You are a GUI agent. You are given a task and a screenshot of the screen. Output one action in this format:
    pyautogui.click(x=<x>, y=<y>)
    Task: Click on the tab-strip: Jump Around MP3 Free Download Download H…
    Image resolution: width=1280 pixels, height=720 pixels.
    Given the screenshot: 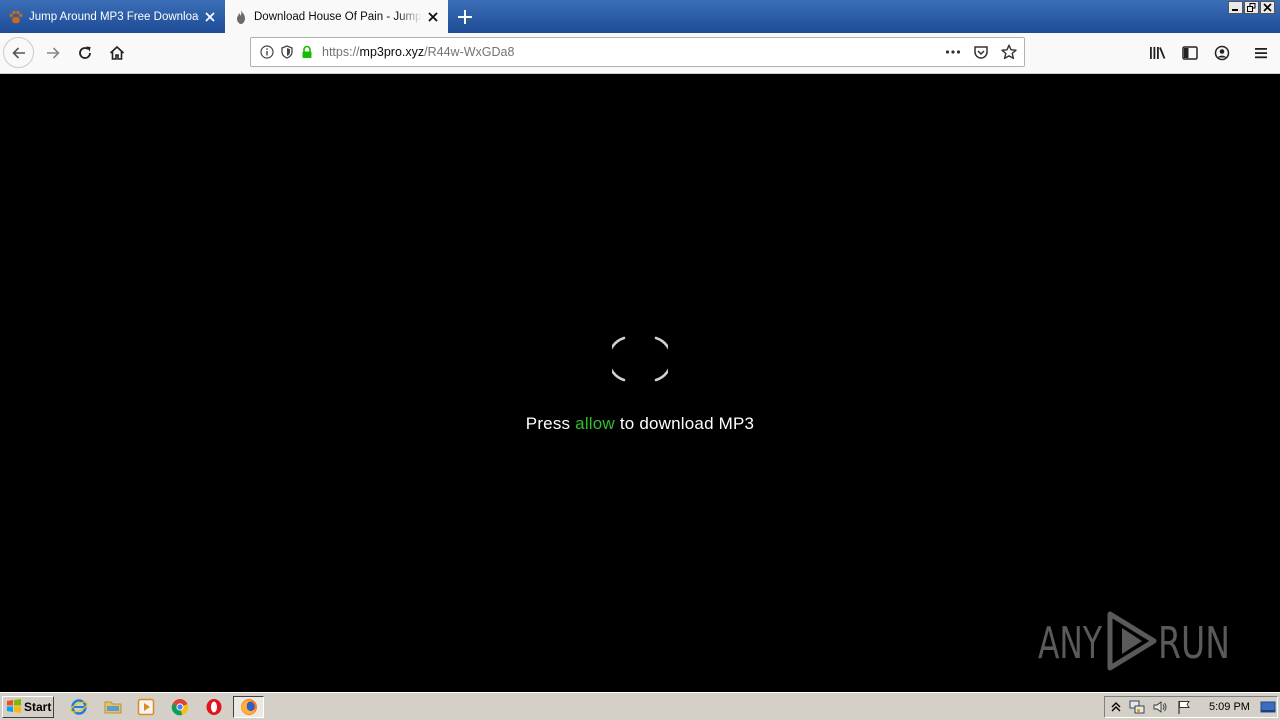 What is the action you would take?
    pyautogui.click(x=640, y=16)
    